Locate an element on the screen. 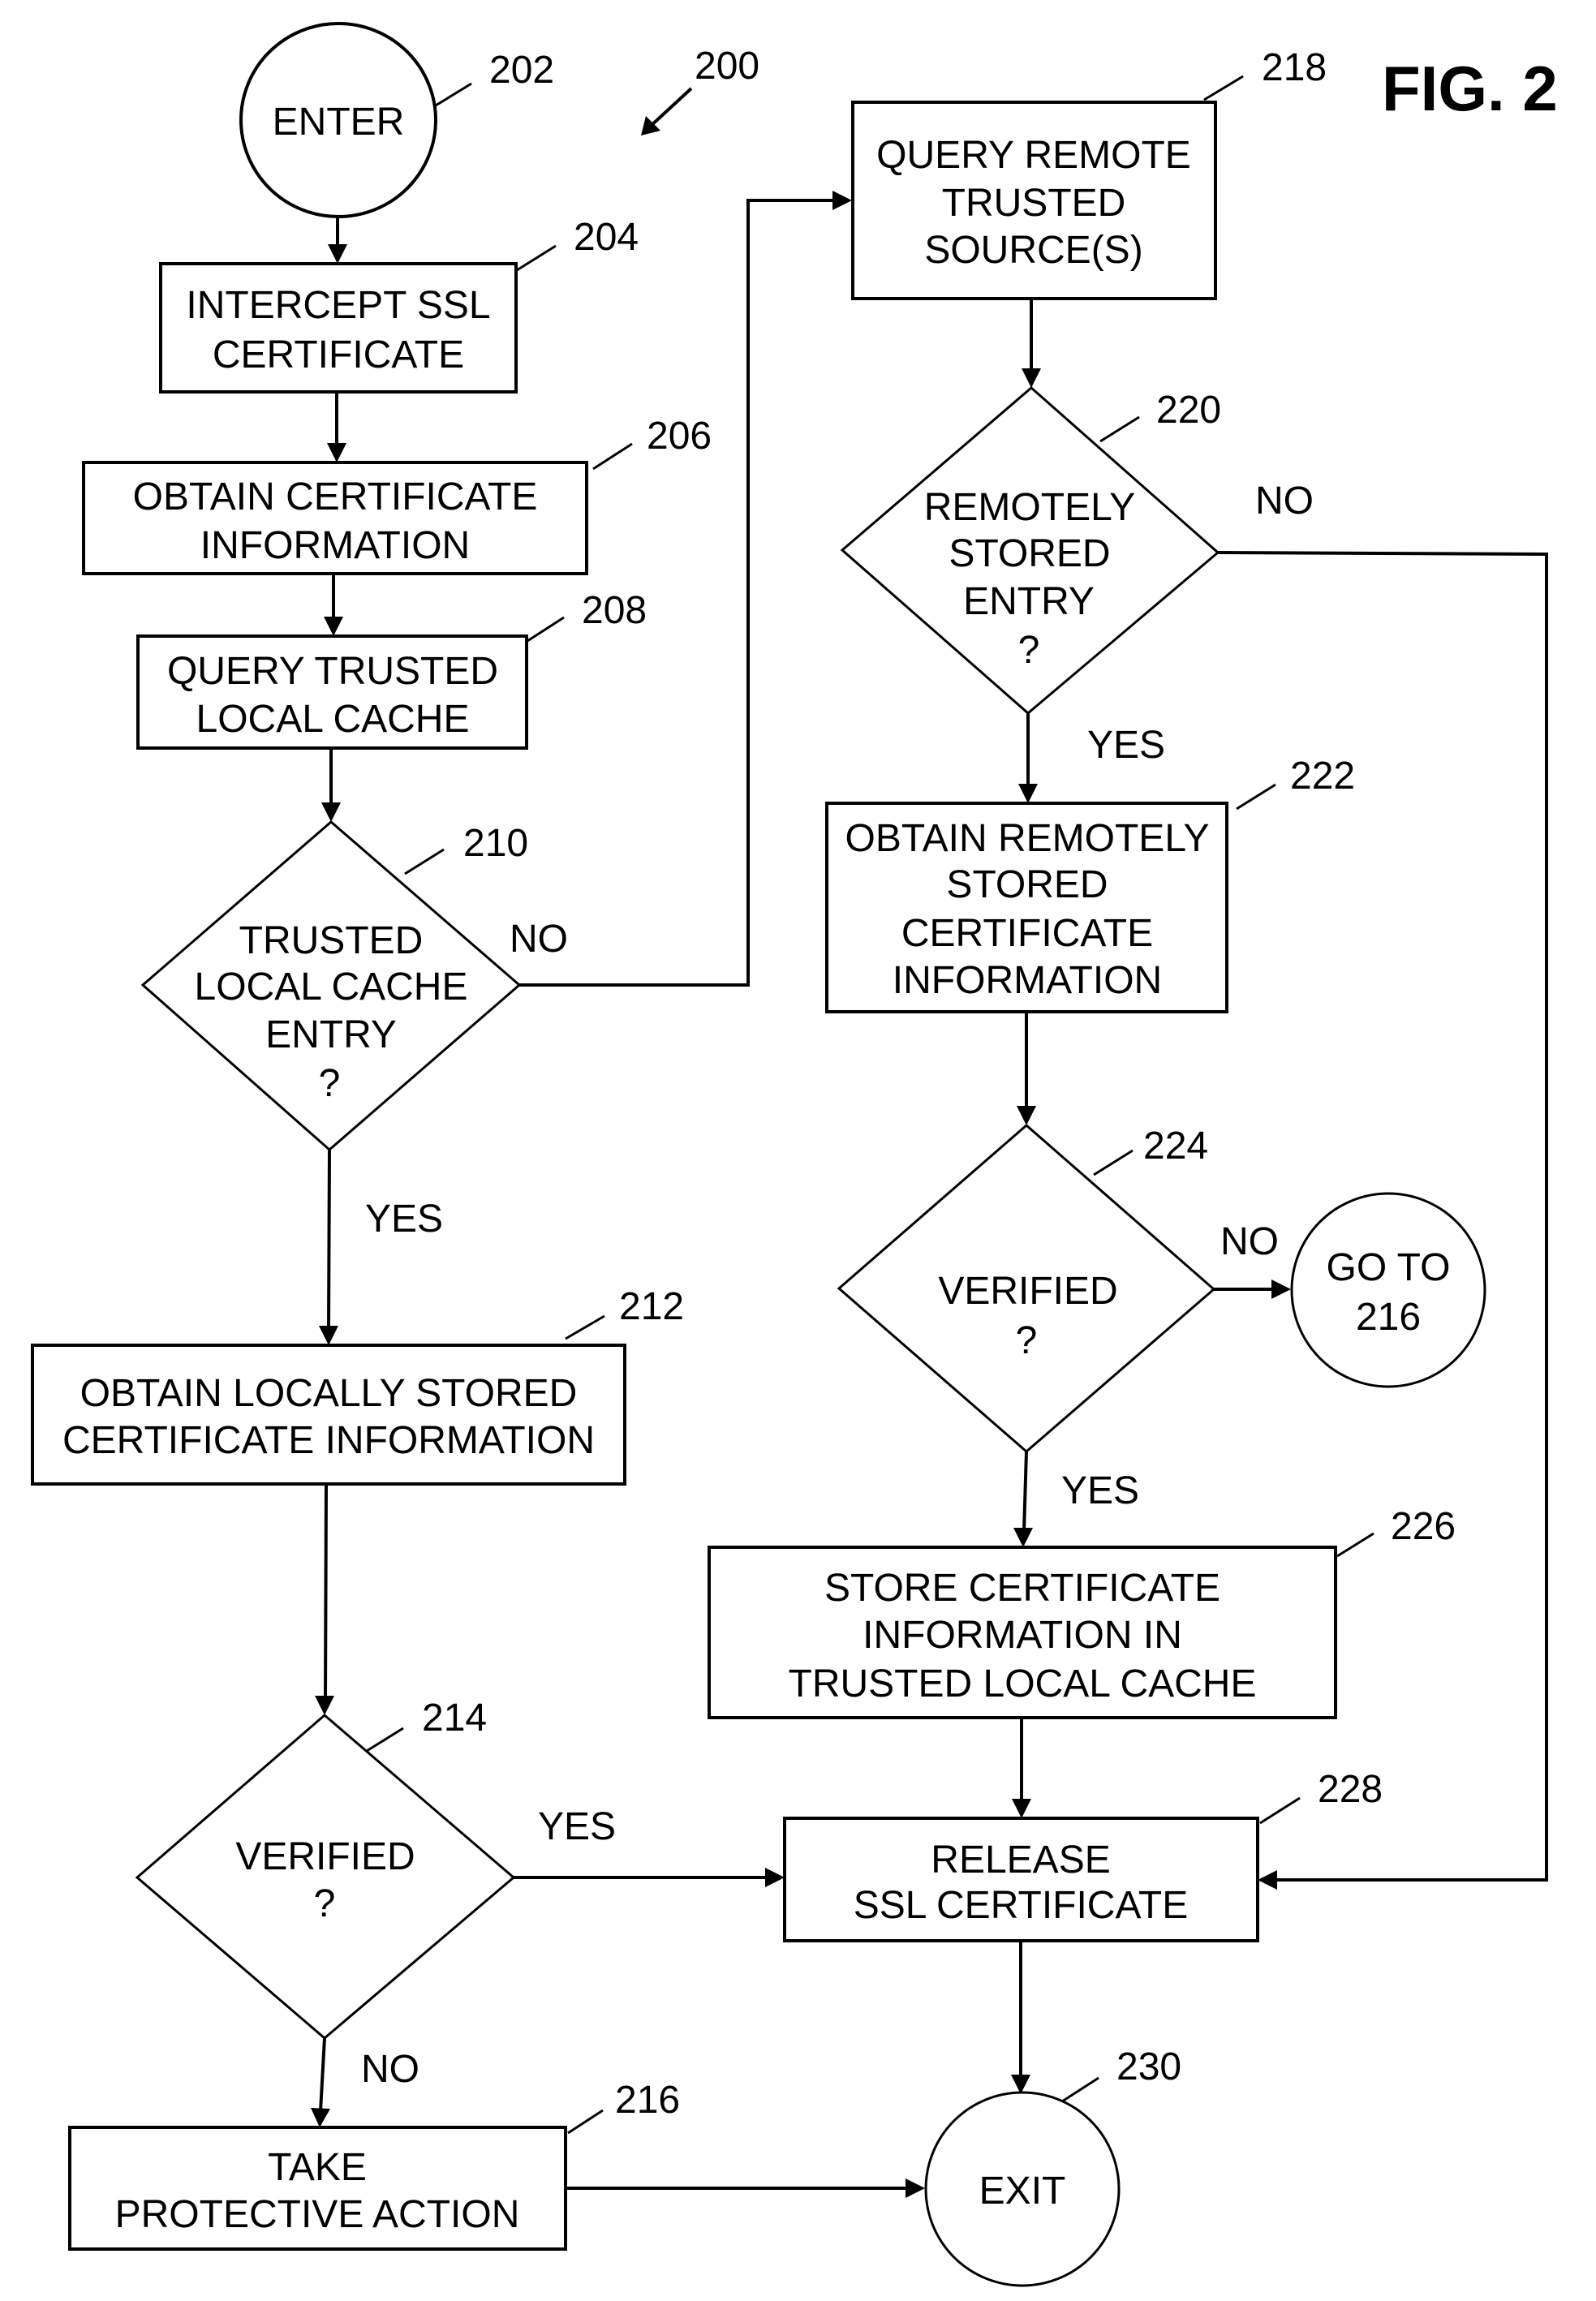 The height and width of the screenshot is (2301, 1596). node-text: ENTER is located at coordinates (339, 123).